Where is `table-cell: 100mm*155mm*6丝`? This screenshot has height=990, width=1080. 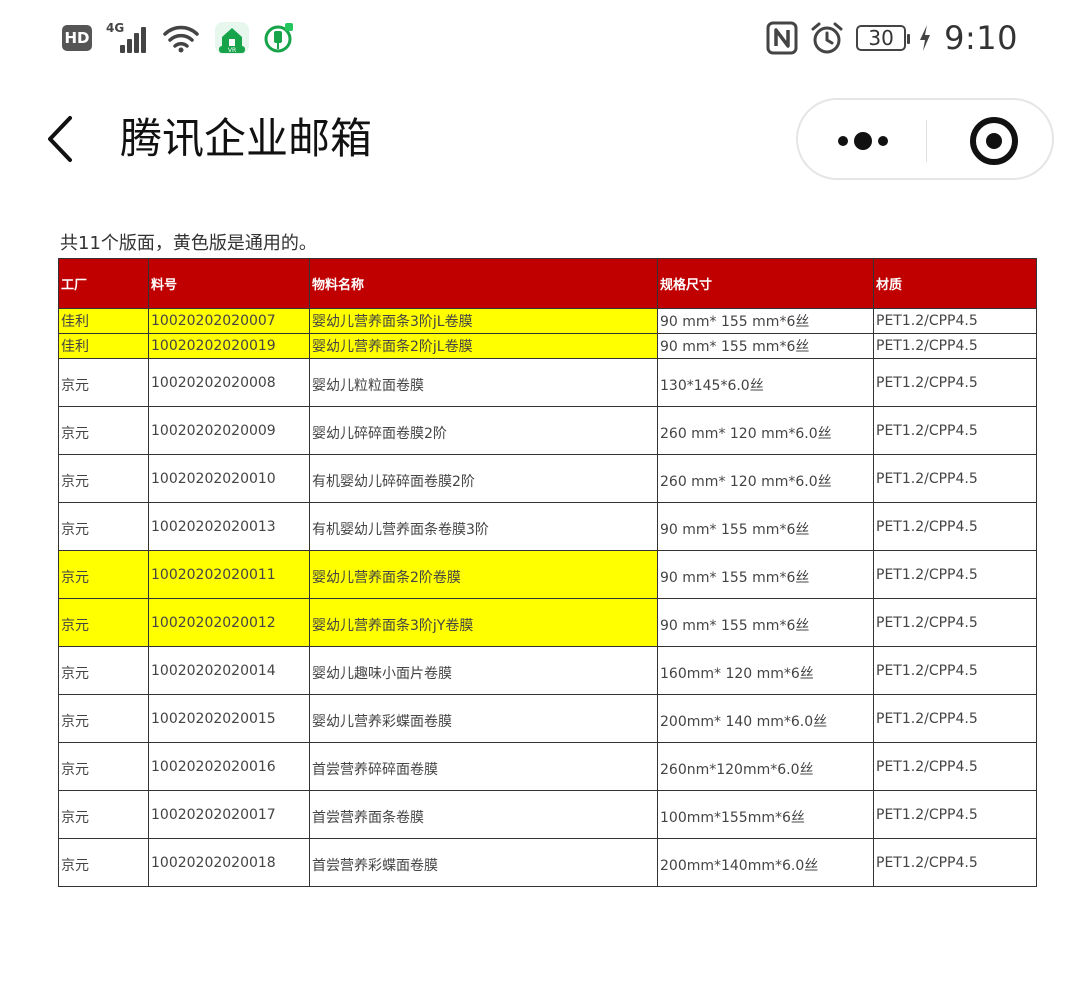 table-cell: 100mm*155mm*6丝 is located at coordinates (765, 814).